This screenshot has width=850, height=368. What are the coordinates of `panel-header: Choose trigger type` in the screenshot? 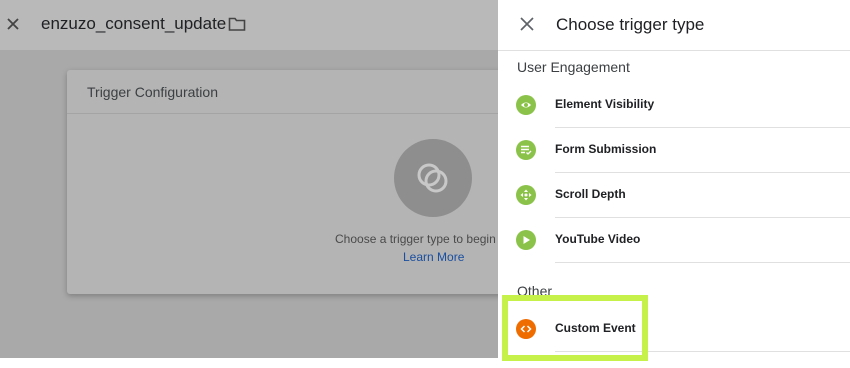 It's located at (674, 25).